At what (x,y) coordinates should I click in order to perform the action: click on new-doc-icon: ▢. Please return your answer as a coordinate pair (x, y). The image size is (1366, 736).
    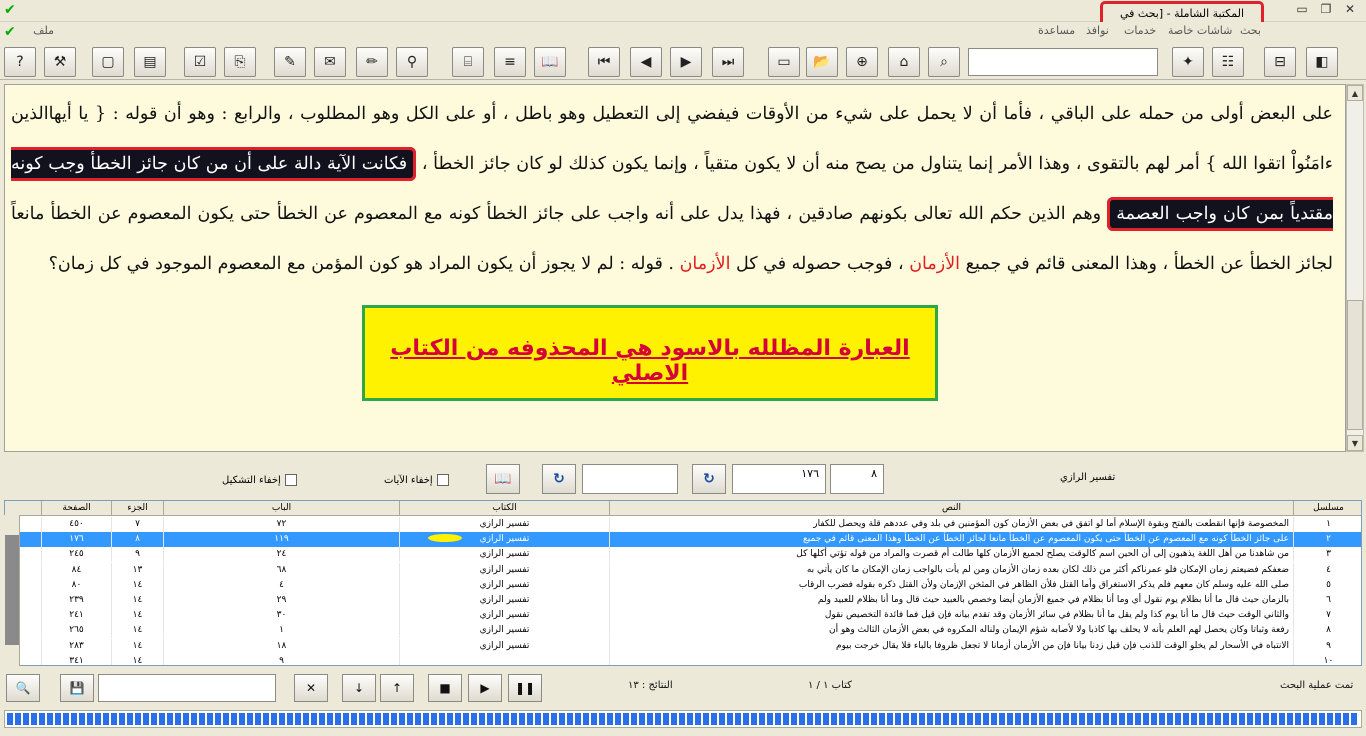
    Looking at the image, I should click on (108, 62).